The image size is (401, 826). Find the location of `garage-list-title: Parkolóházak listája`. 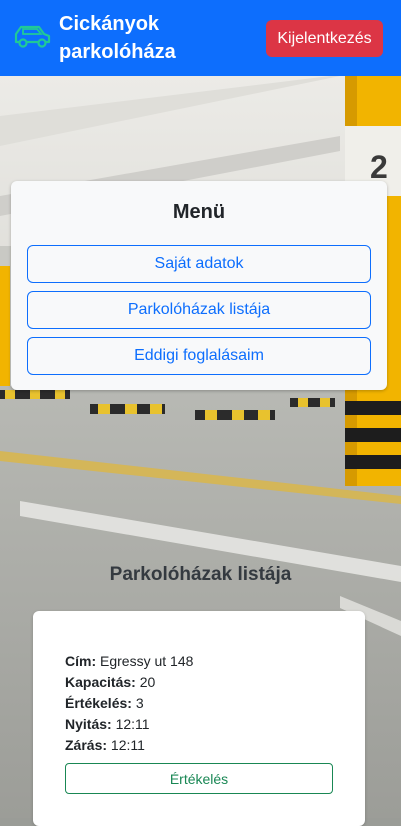

garage-list-title: Parkolóházak listája is located at coordinates (200, 574).